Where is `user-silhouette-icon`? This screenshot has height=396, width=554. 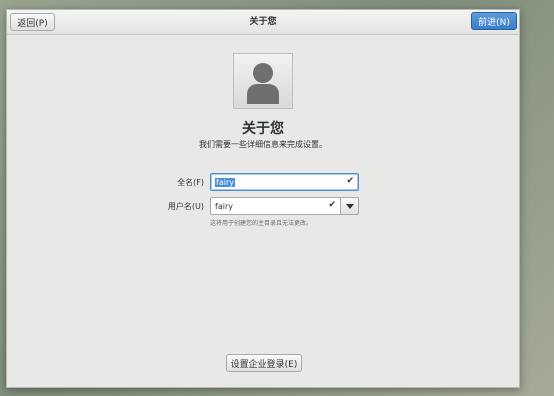
user-silhouette-icon is located at coordinates (263, 83).